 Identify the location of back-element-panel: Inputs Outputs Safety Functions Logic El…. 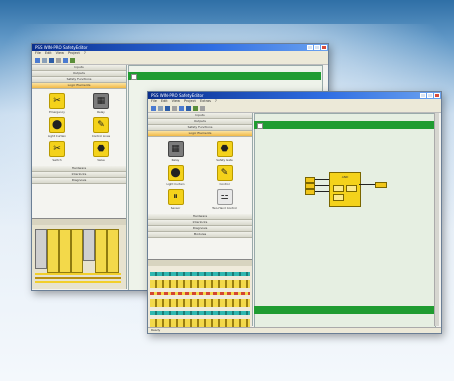
(79, 177).